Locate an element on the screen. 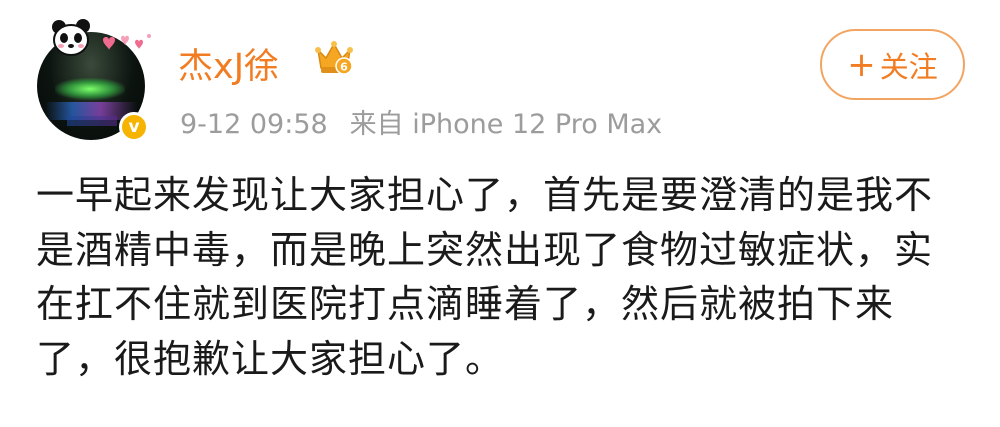 This screenshot has width=1000, height=427. follow-label: 关注 is located at coordinates (908, 66).